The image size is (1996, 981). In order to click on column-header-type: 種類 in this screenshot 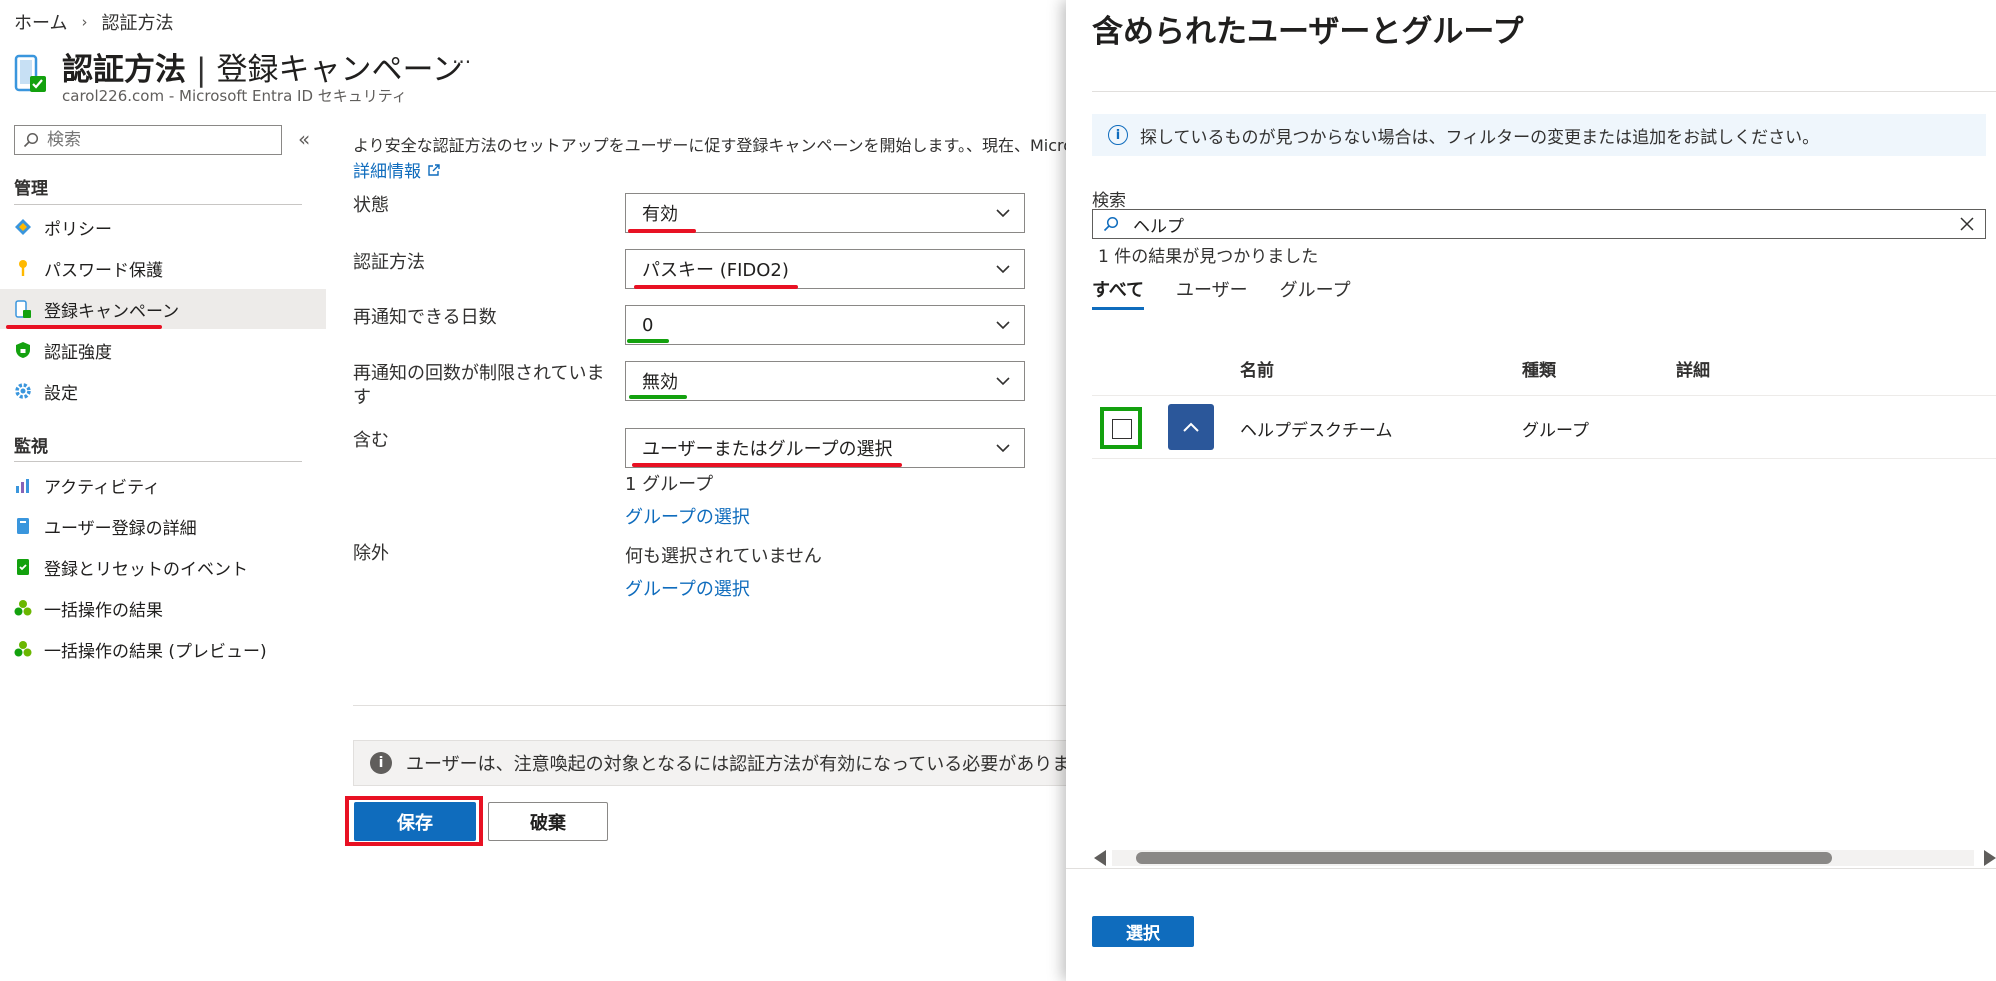, I will do `click(1539, 368)`.